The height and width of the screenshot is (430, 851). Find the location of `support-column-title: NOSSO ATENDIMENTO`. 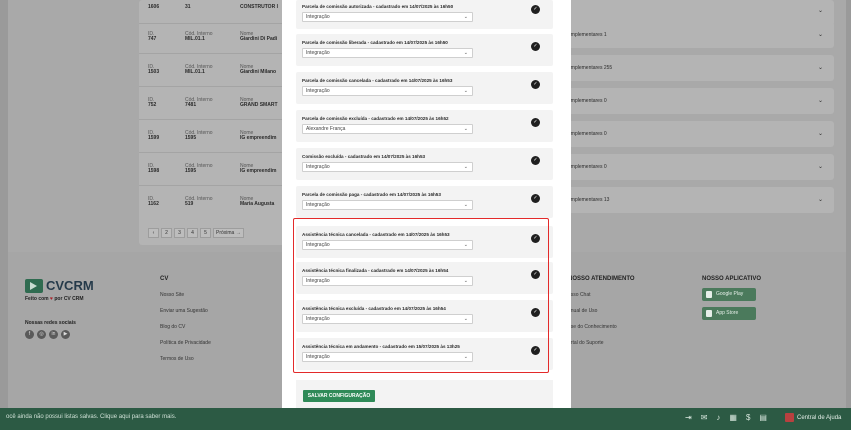

support-column-title: NOSSO ATENDIMENTO is located at coordinates (601, 279).